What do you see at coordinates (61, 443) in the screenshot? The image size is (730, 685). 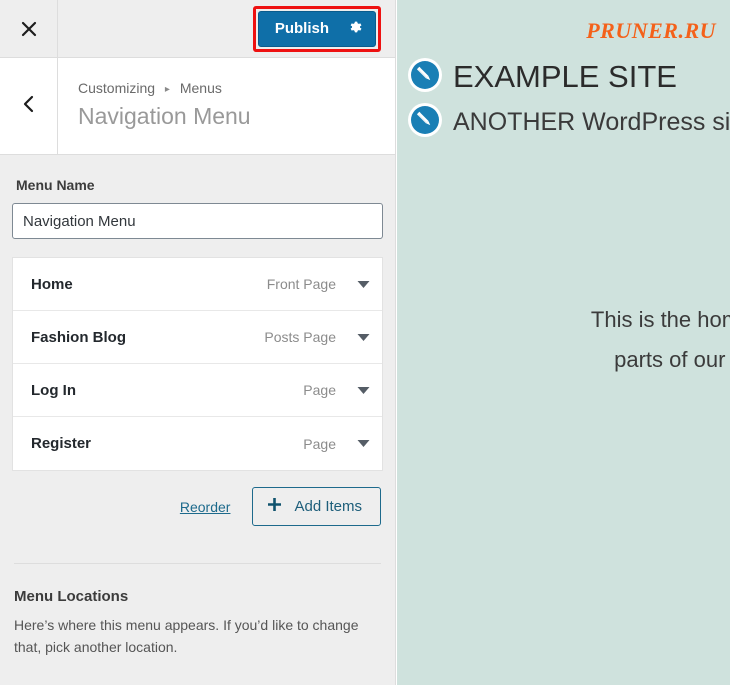 I see `menu-item-title: Register` at bounding box center [61, 443].